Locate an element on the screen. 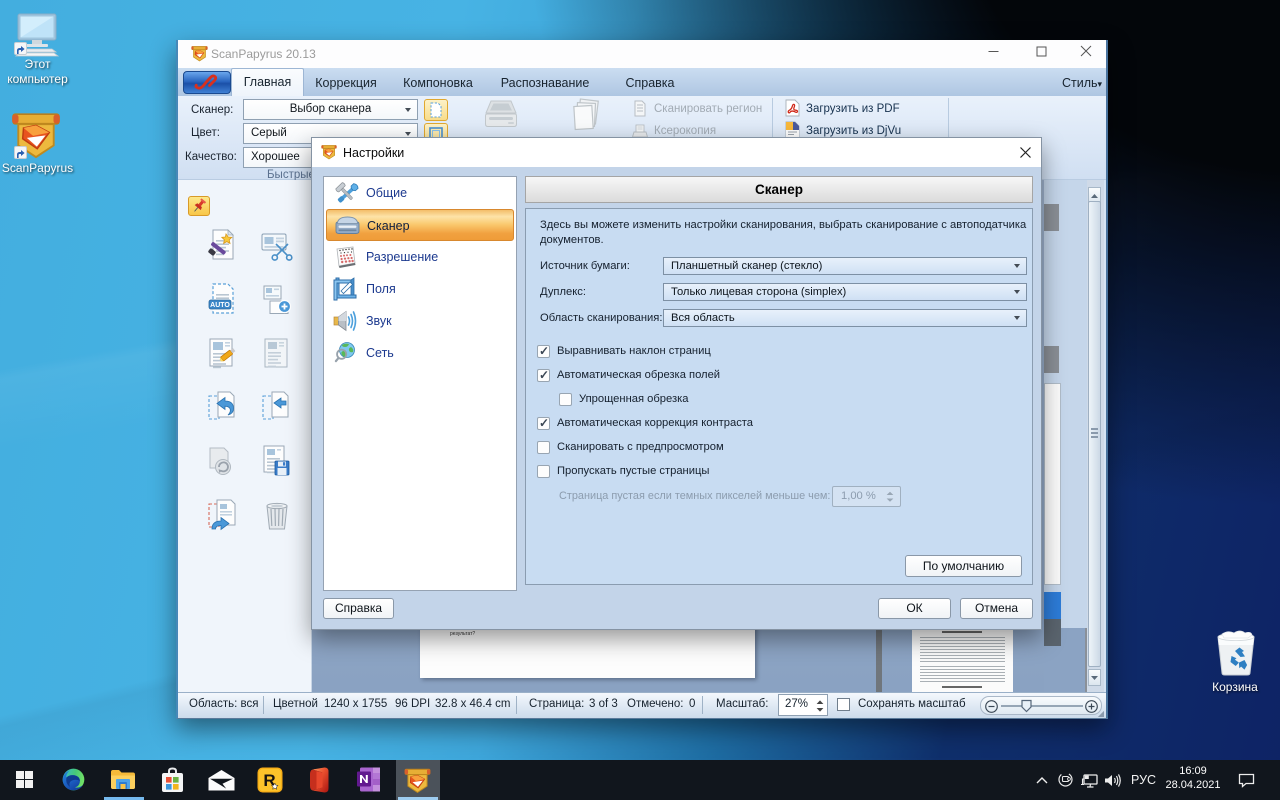 Image resolution: width=1280 pixels, height=800 pixels. svg-text: AUTO is located at coordinates (220, 305).